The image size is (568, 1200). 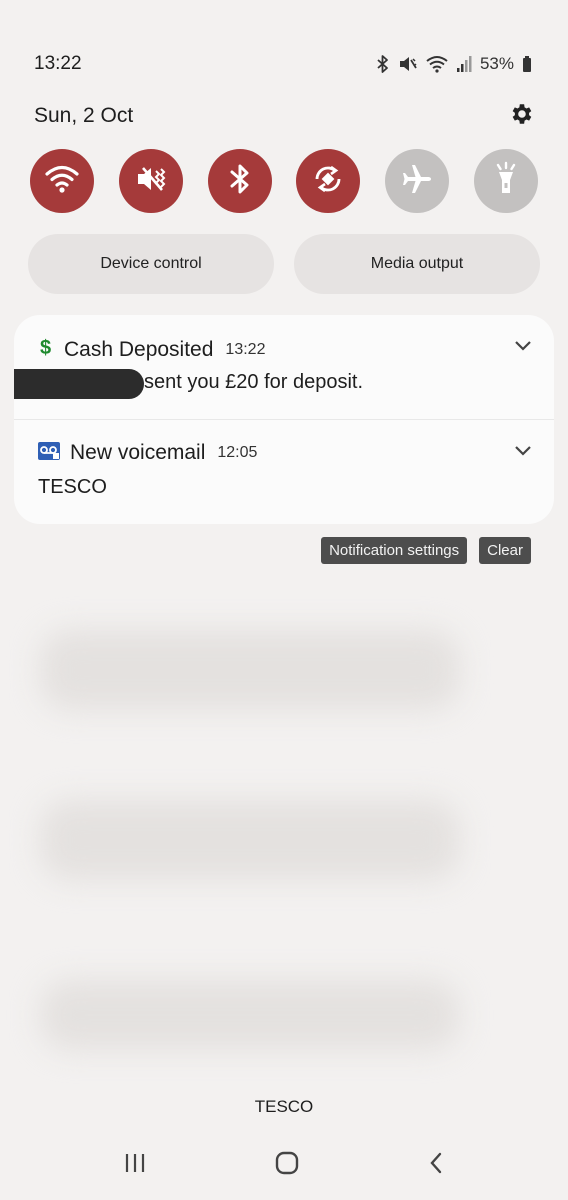 I want to click on redacted-sender, so click(x=79, y=384).